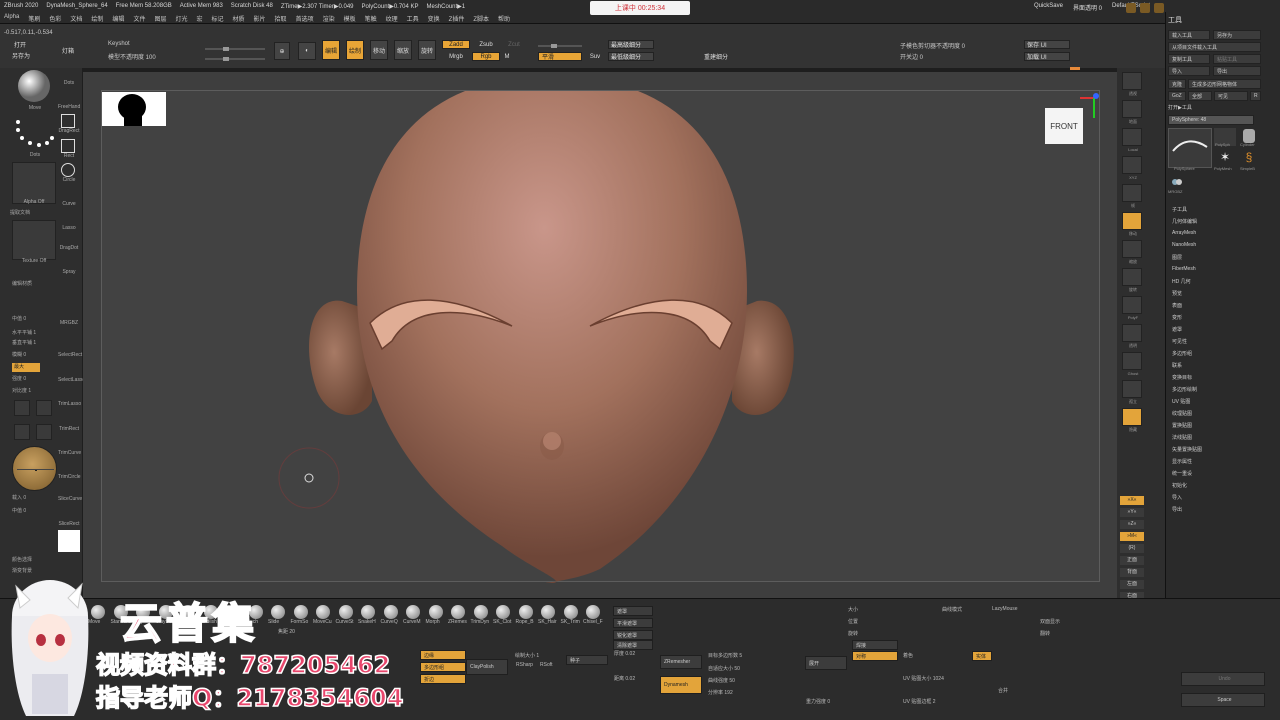 The image size is (1280, 720). Describe the element at coordinates (633, 623) in the screenshot. I see `smooth-mask-button: 平滑遮罩` at that location.